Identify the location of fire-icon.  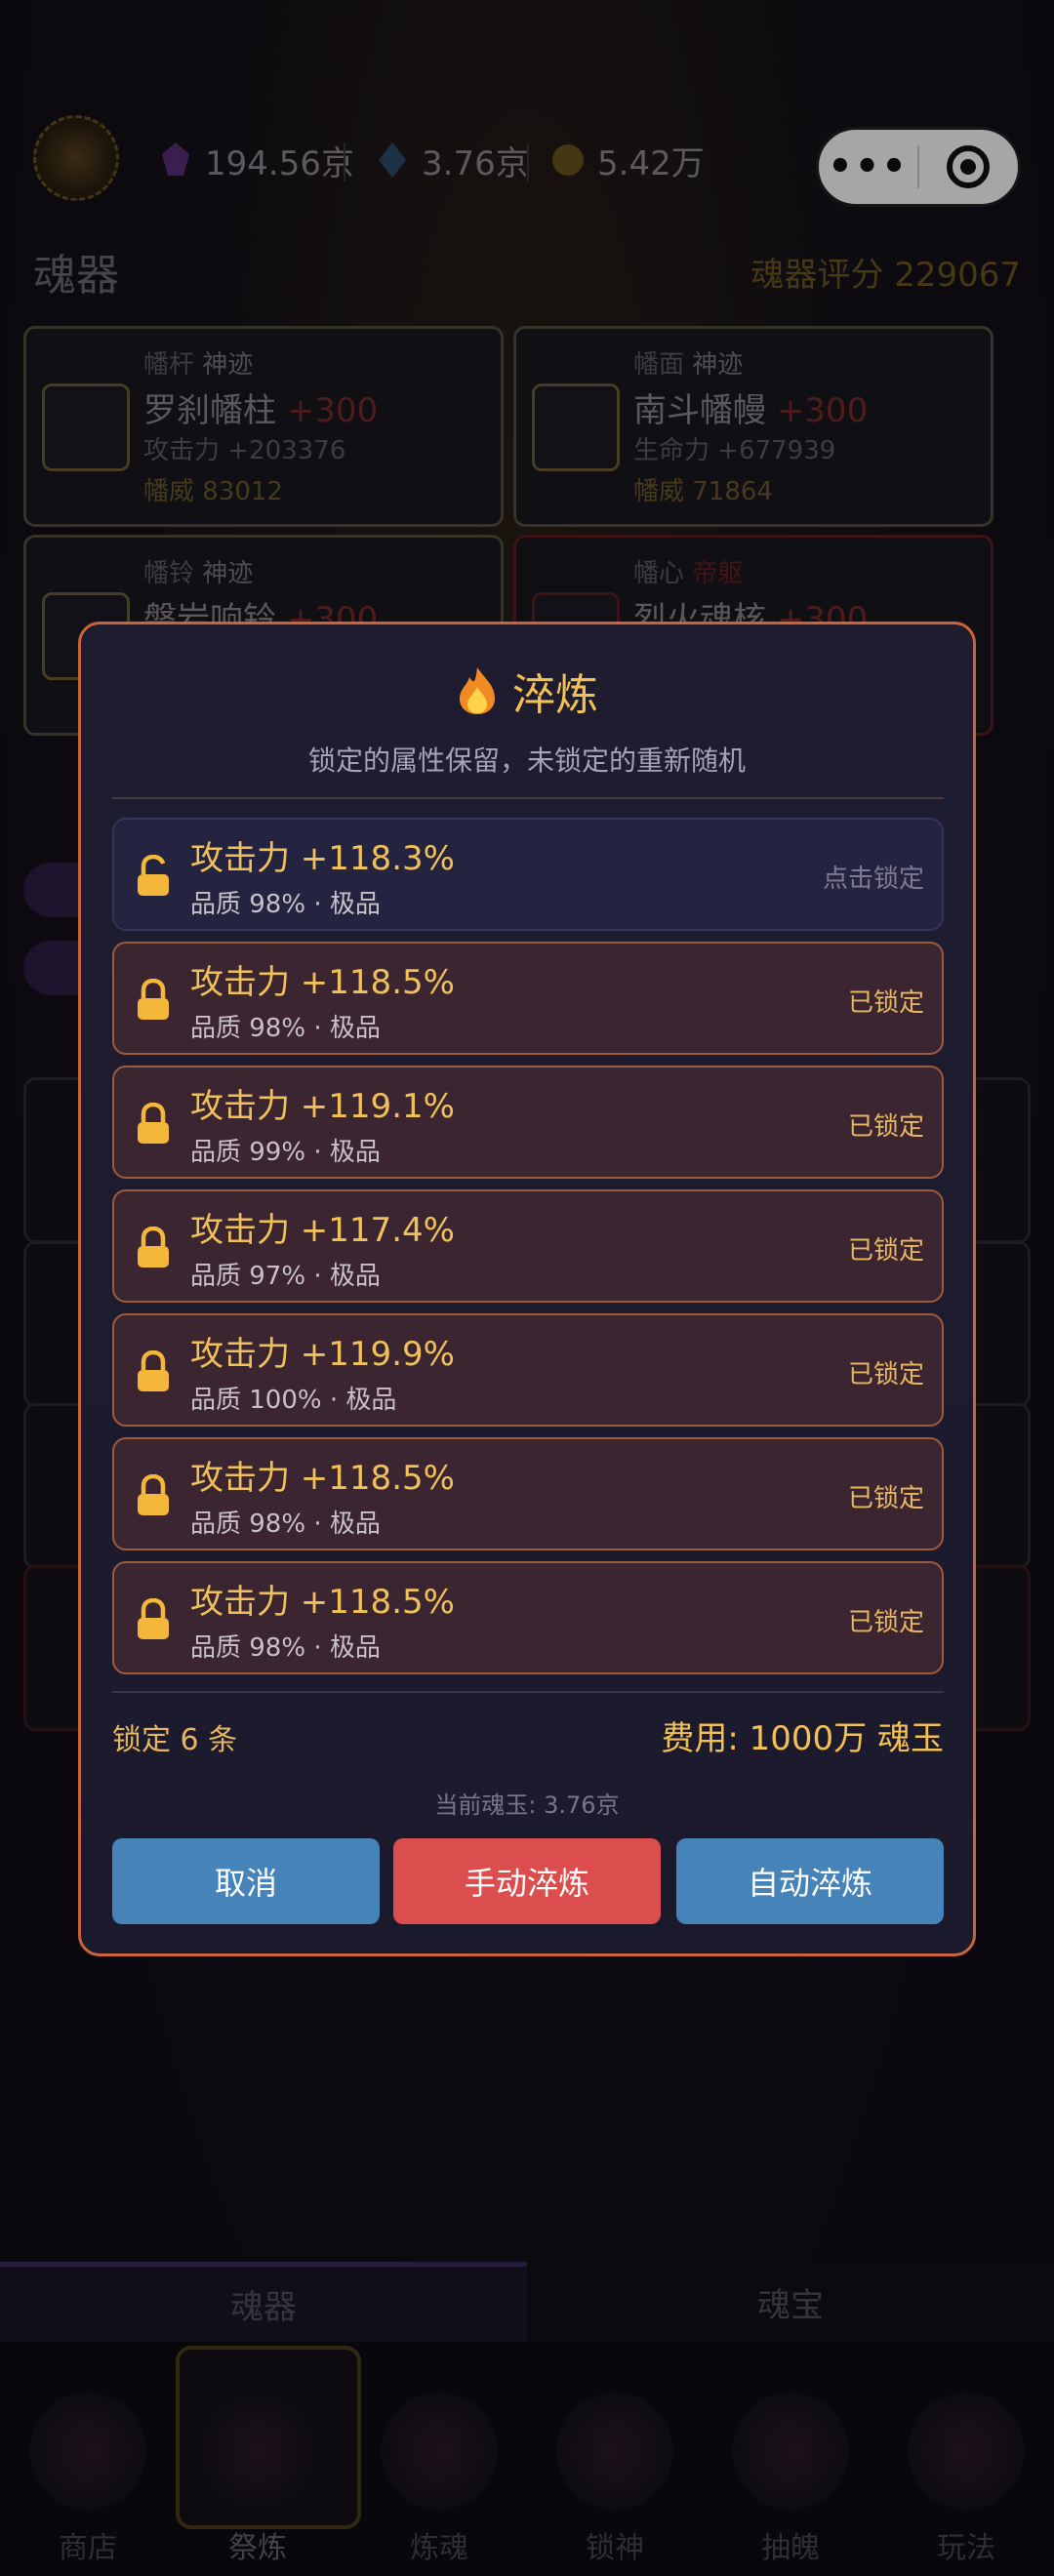
(477, 690).